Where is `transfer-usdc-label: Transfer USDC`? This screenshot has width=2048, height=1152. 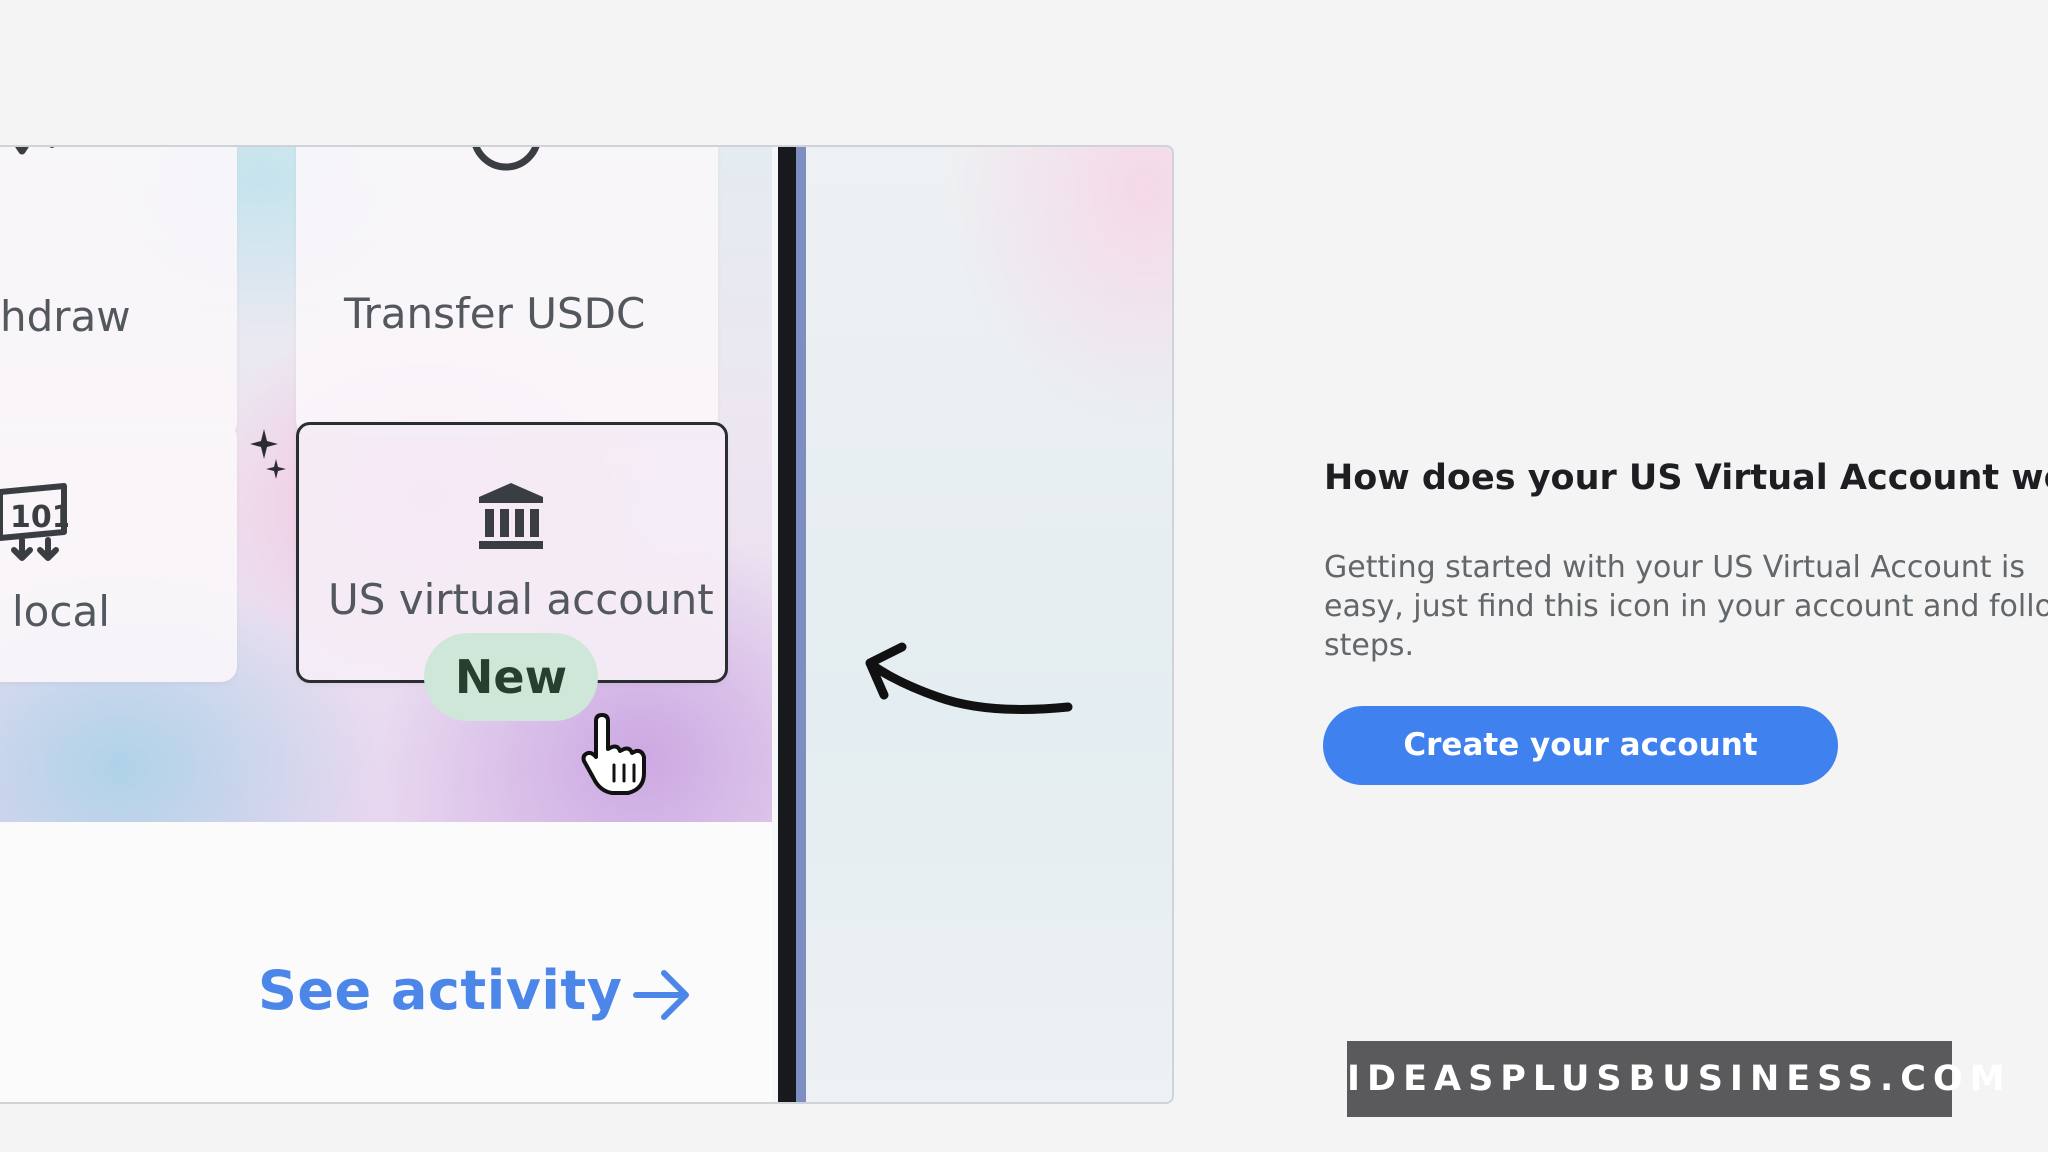
transfer-usdc-label: Transfer USDC is located at coordinates (495, 313).